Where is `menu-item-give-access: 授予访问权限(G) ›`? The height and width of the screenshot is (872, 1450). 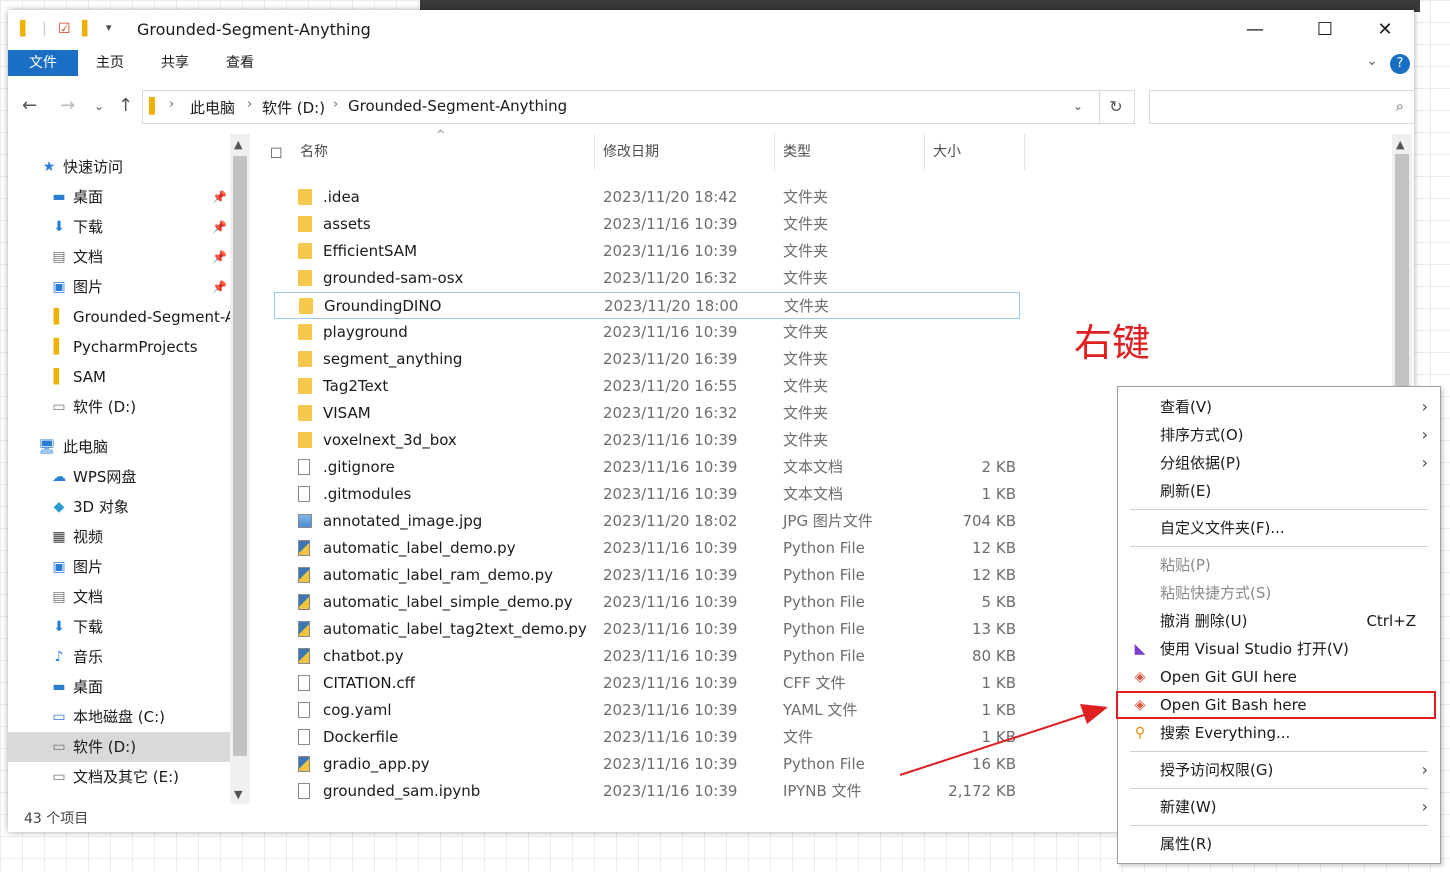 menu-item-give-access: 授予访问权限(G) › is located at coordinates (1279, 770).